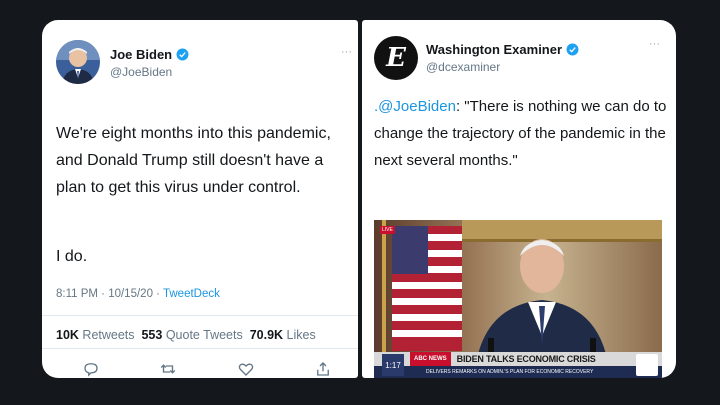 The width and height of the screenshot is (720, 405). What do you see at coordinates (207, 369) in the screenshot?
I see `tweet-actions` at bounding box center [207, 369].